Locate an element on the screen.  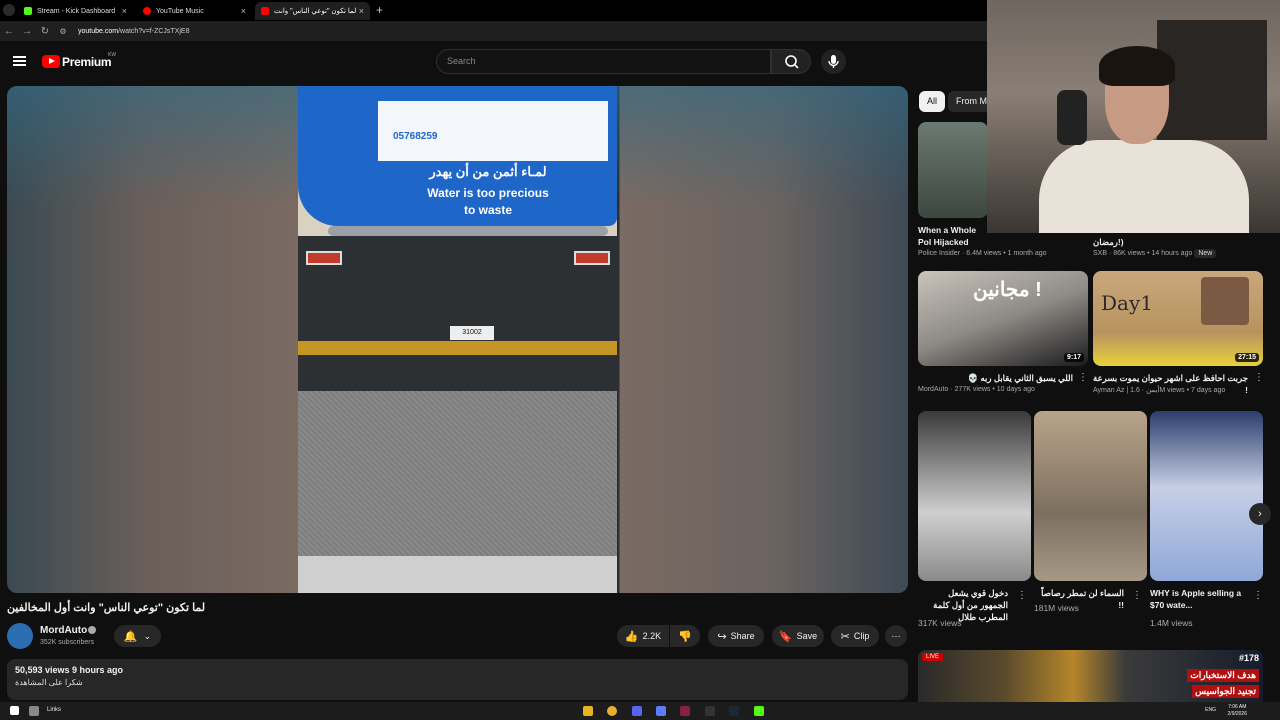
episode-label: #178 is located at coordinates (1248, 658).